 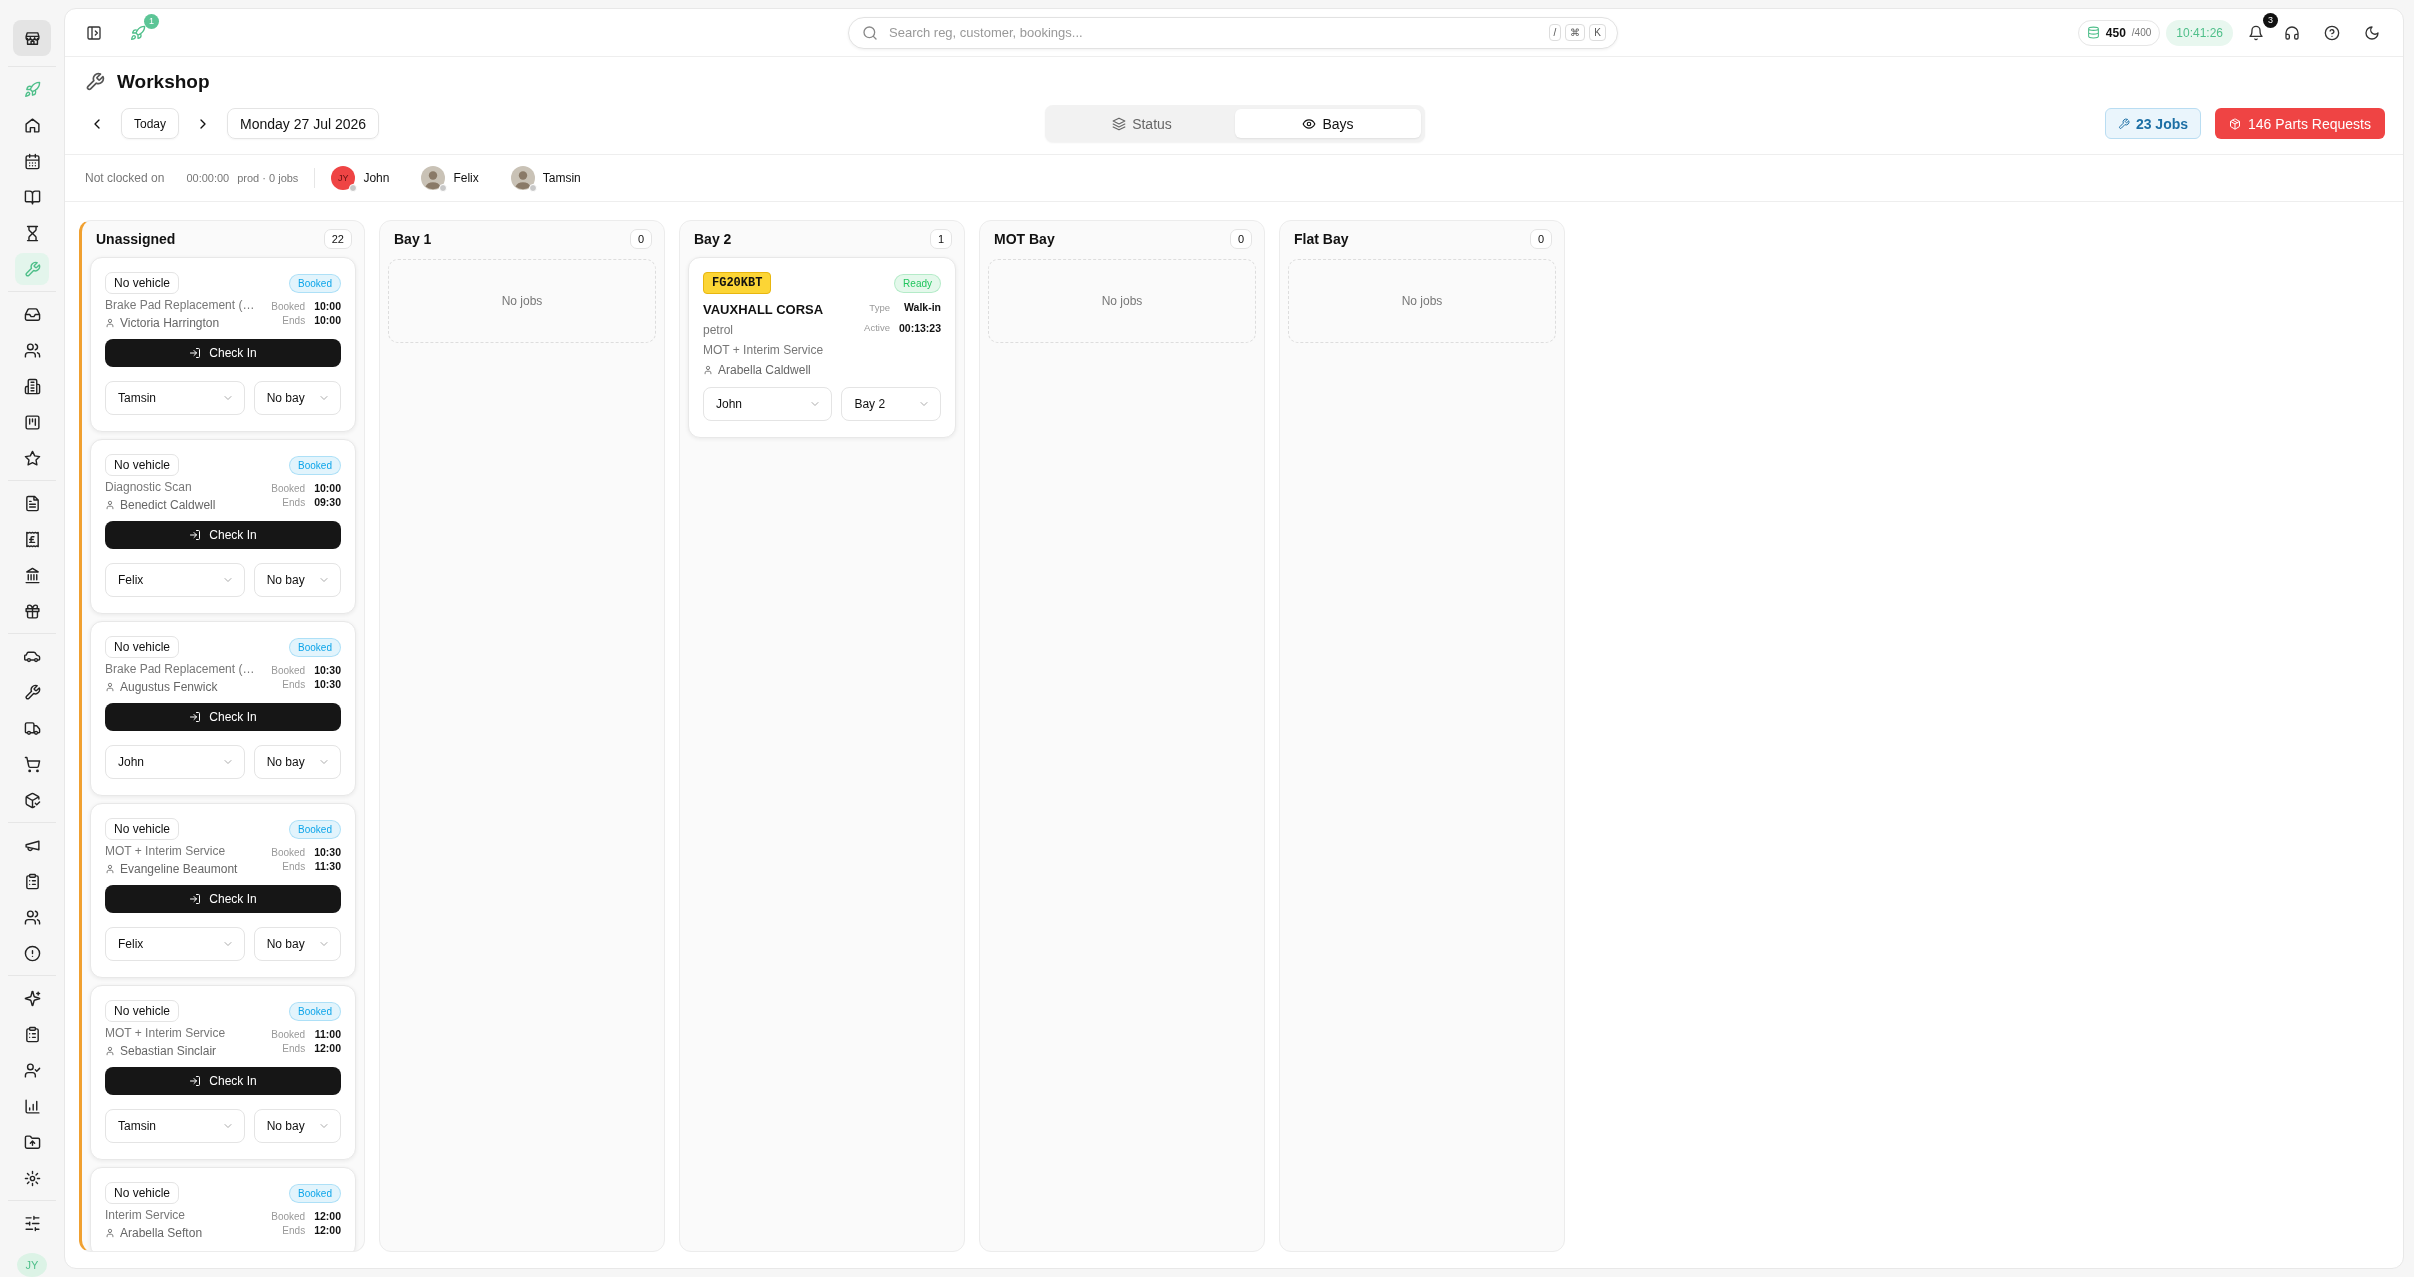 I want to click on avatar, so click(x=433, y=178).